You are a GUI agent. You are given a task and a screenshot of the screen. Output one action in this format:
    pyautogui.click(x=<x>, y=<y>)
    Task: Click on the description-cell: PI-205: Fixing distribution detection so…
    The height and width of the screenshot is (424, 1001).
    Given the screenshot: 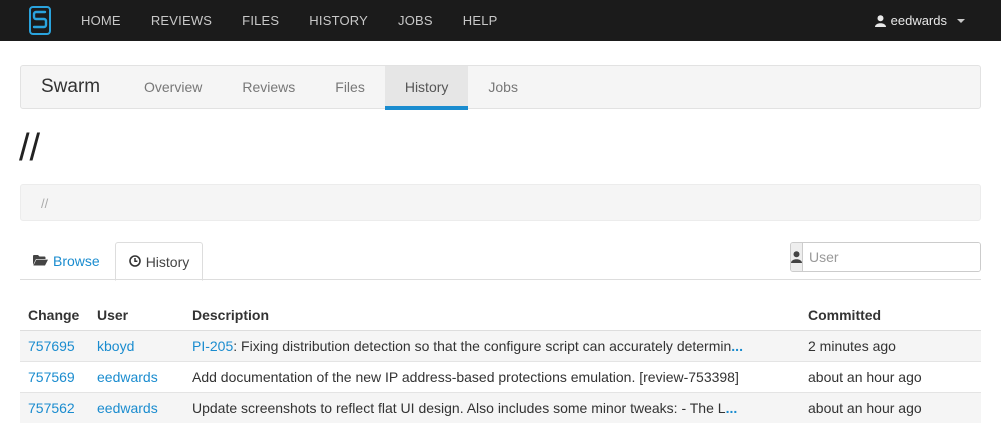 What is the action you would take?
    pyautogui.click(x=492, y=345)
    